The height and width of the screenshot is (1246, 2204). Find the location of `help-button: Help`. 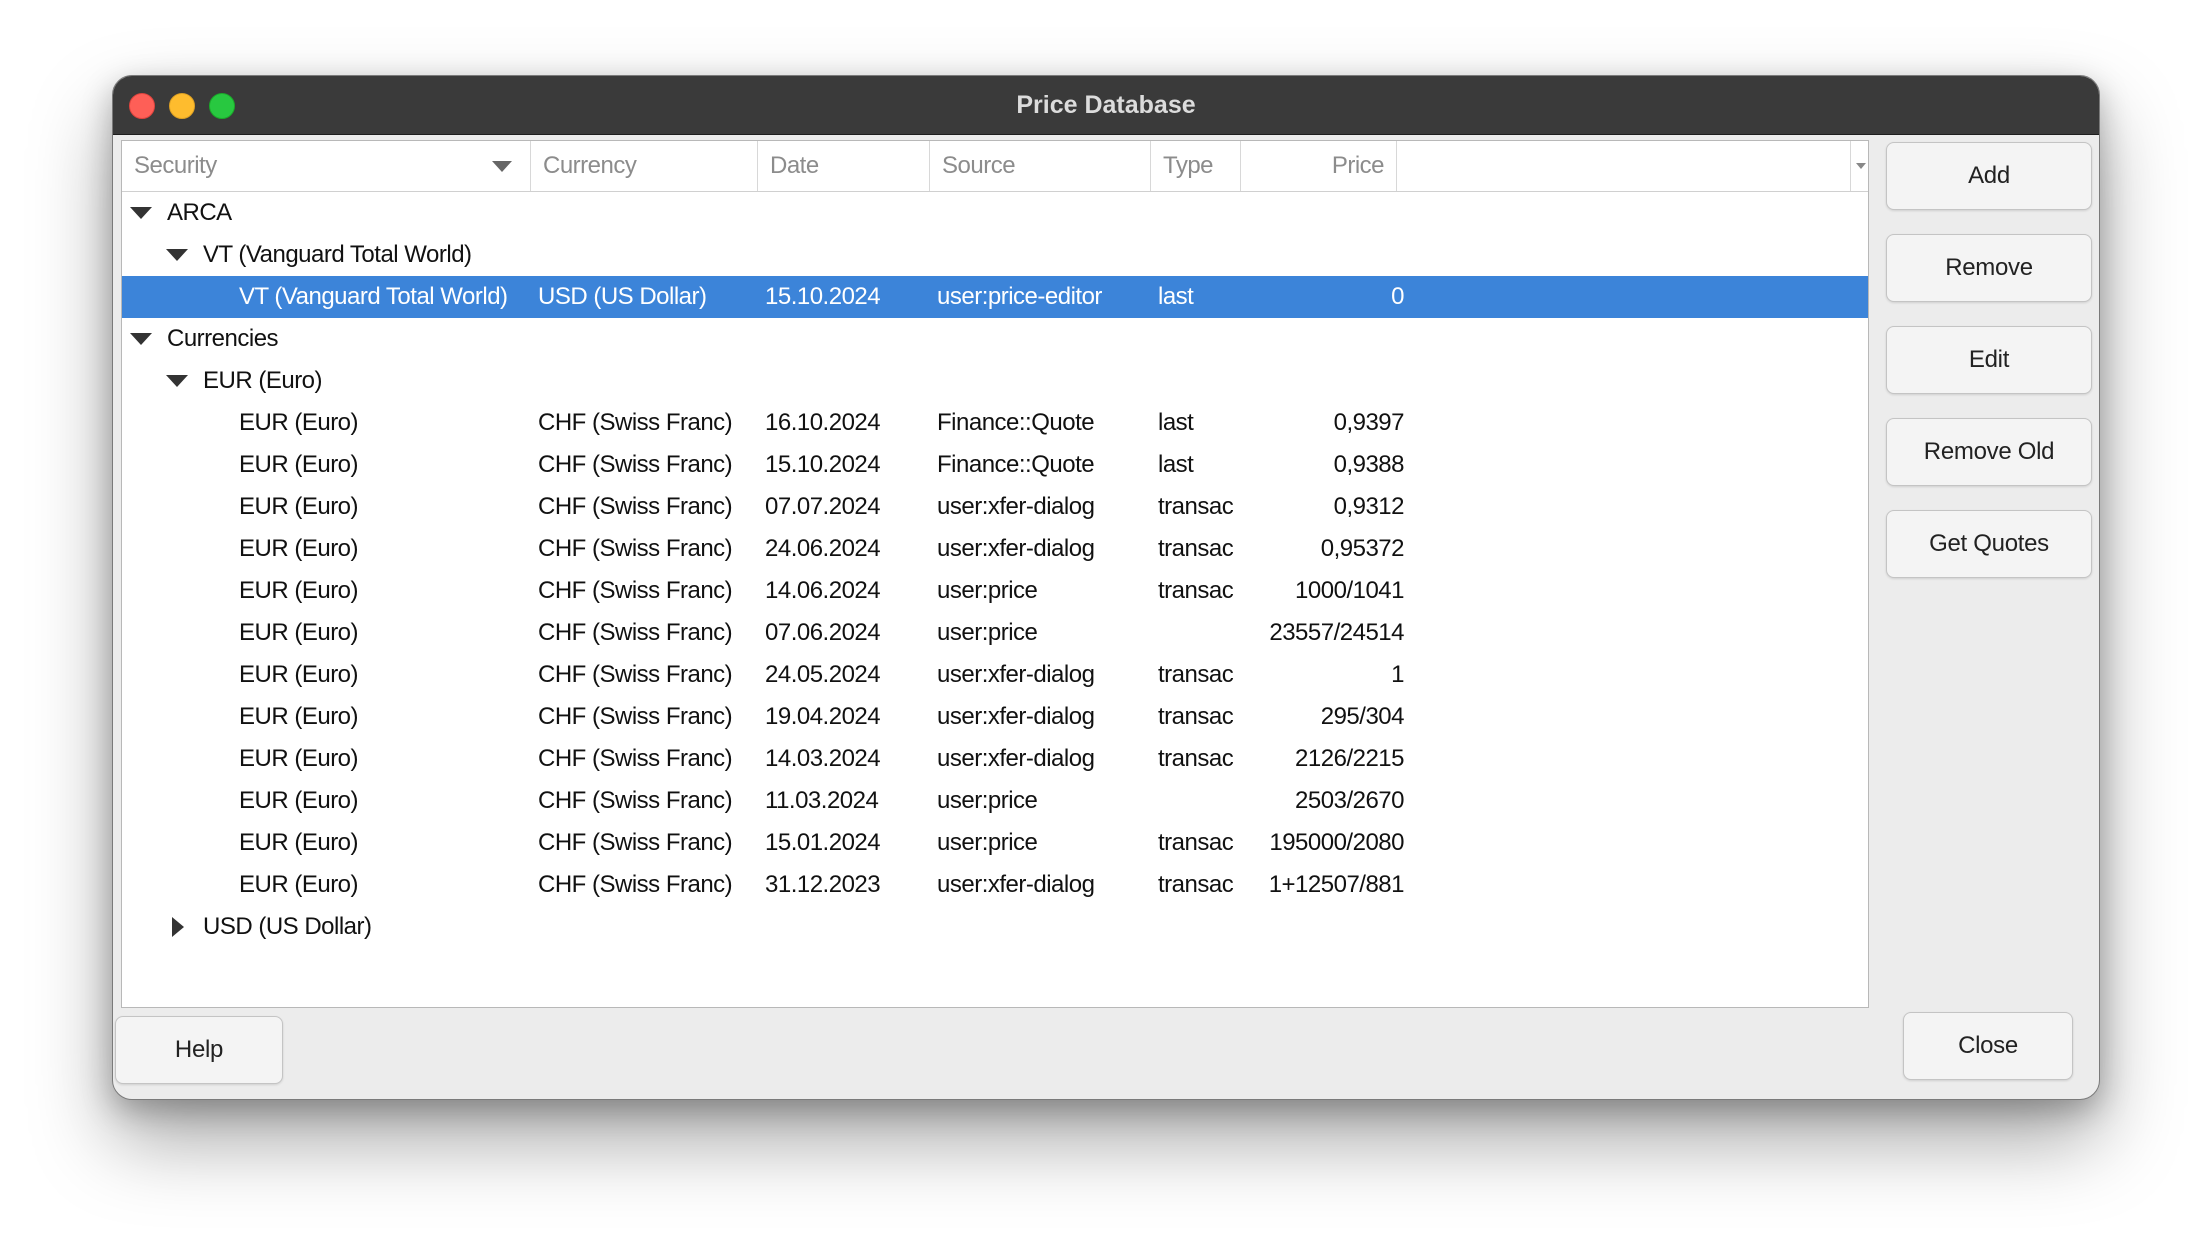

help-button: Help is located at coordinates (199, 1050).